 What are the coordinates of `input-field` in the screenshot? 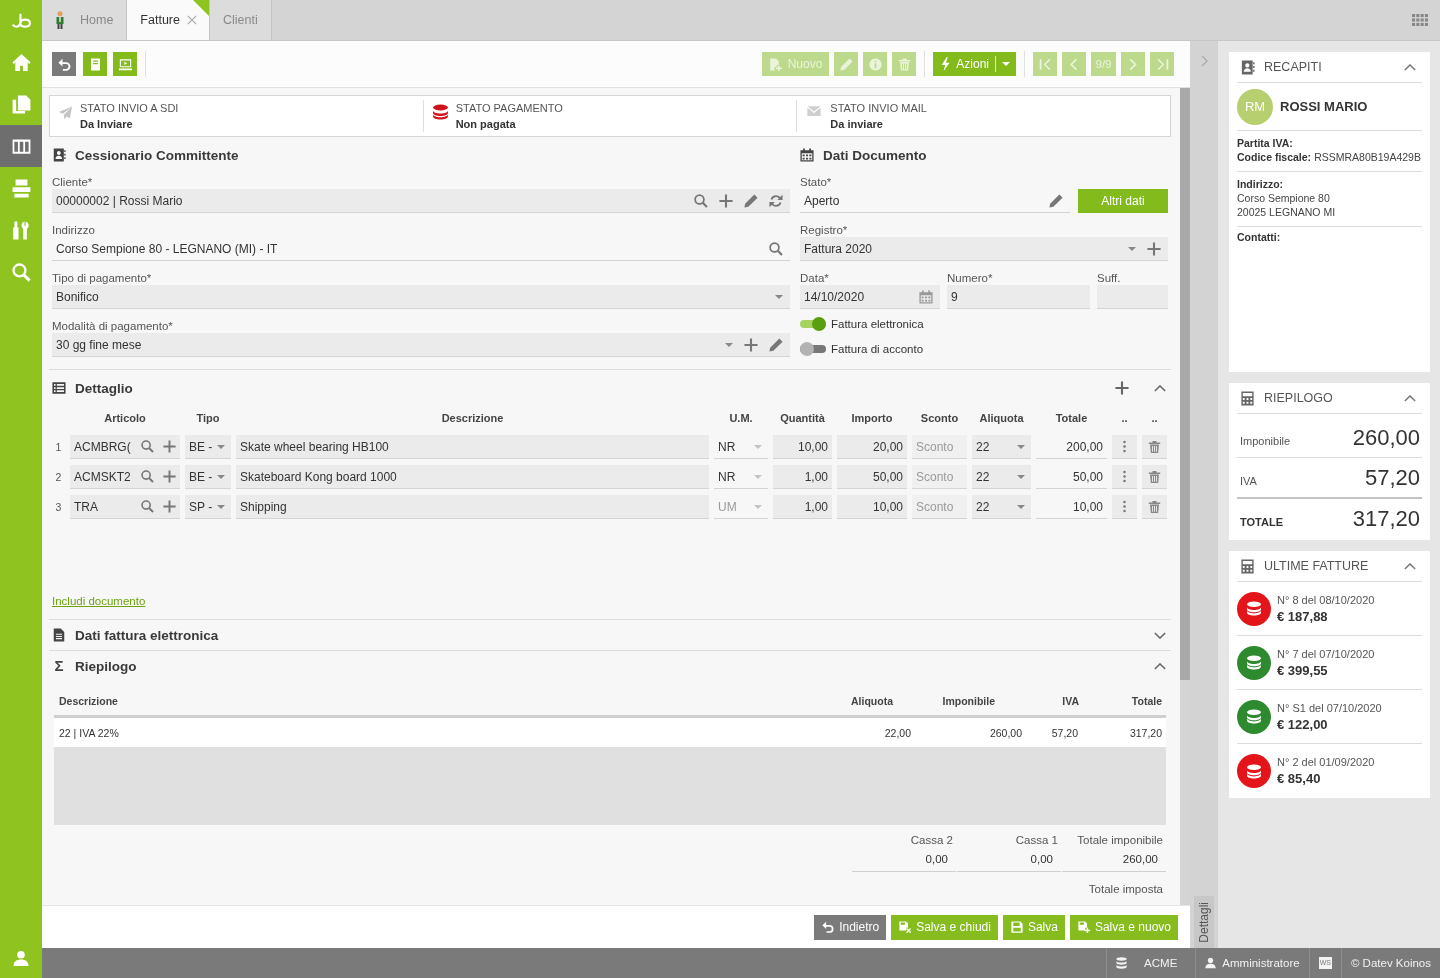 It's located at (1132, 297).